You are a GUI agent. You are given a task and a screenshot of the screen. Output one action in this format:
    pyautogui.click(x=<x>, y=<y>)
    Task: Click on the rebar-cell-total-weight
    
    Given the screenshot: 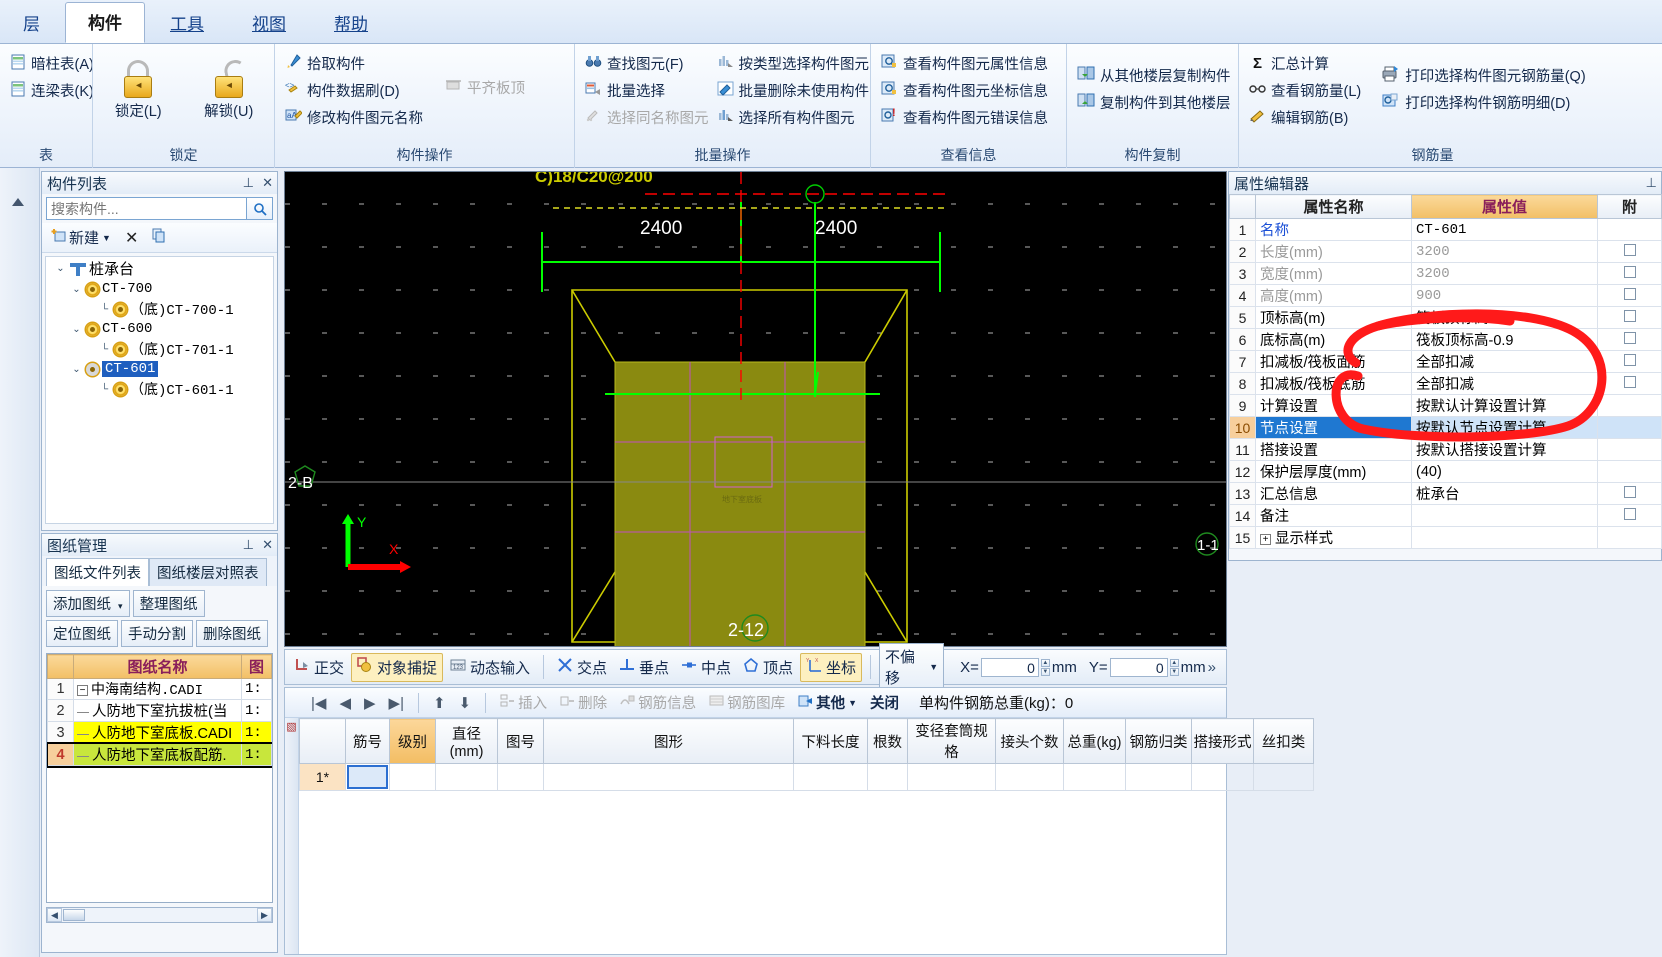 What is the action you would take?
    pyautogui.click(x=1094, y=777)
    